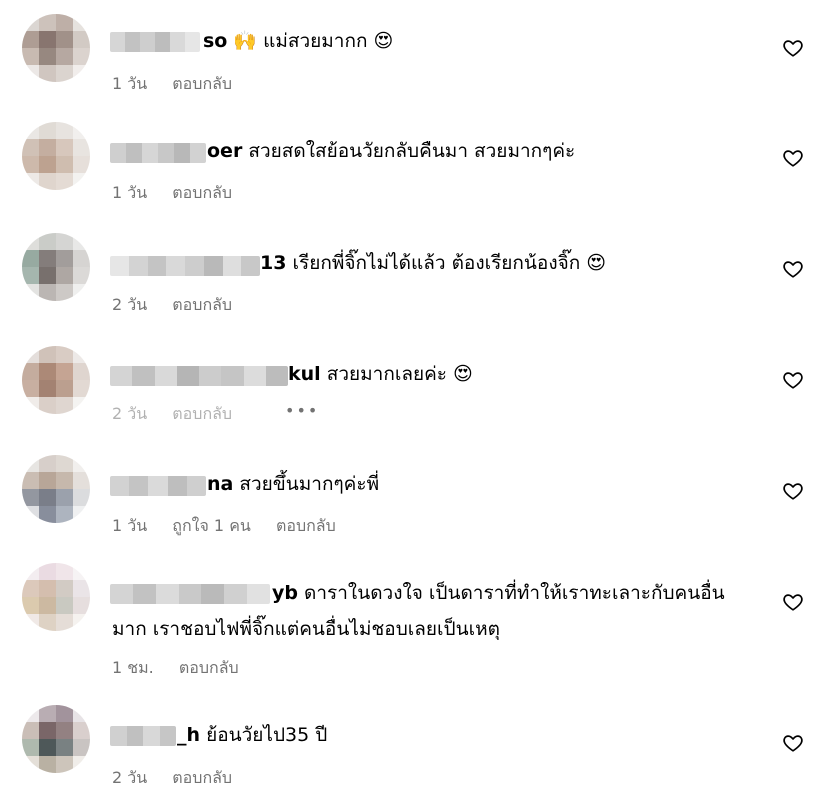  Describe the element at coordinates (285, 593) in the screenshot. I see `username-suffix: yb` at that location.